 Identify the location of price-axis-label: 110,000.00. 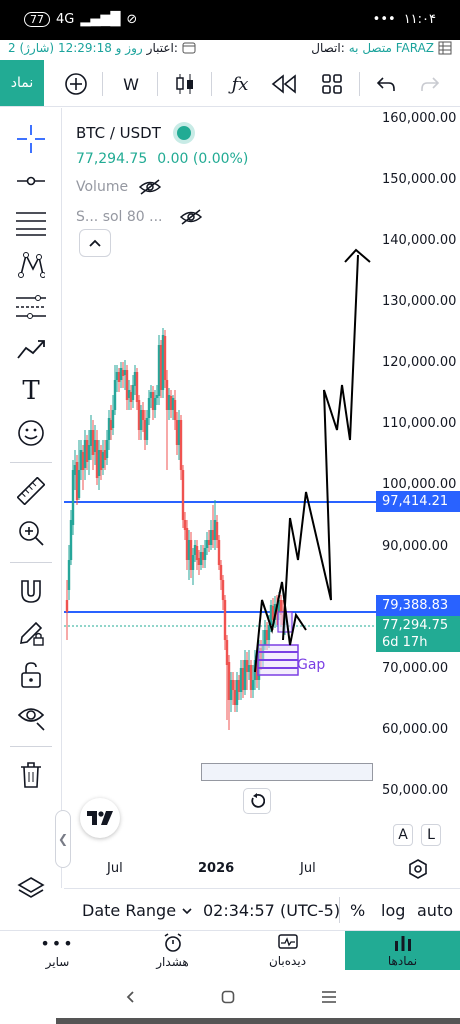
(419, 423).